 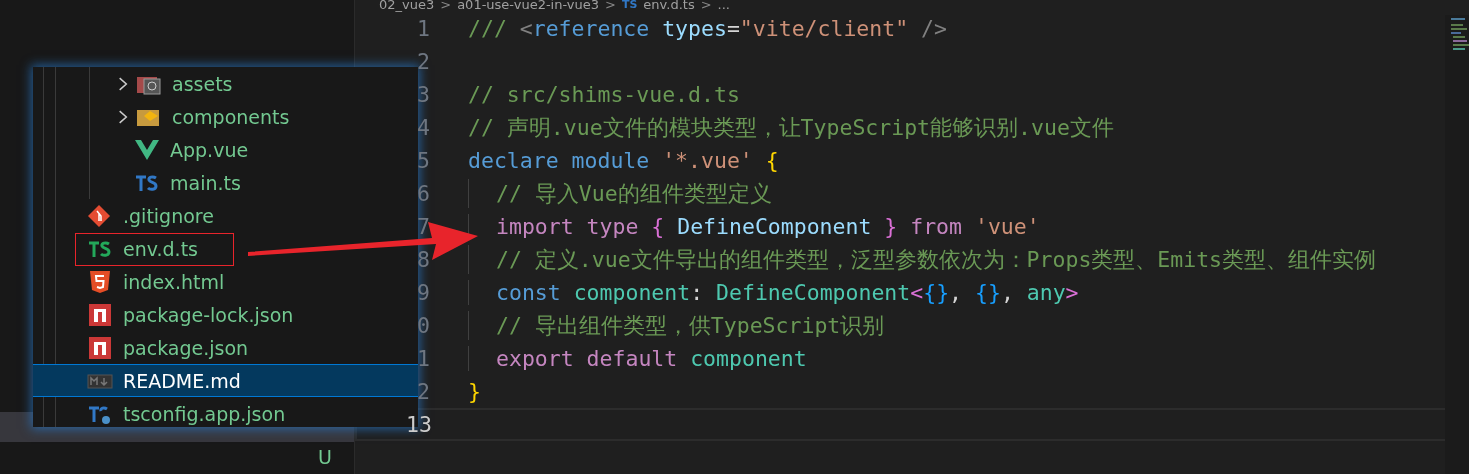 What do you see at coordinates (791, 127) in the screenshot?
I see `code-token: // 声明.vue文件的模块类型，让TypeScript能够识别.vue文件` at bounding box center [791, 127].